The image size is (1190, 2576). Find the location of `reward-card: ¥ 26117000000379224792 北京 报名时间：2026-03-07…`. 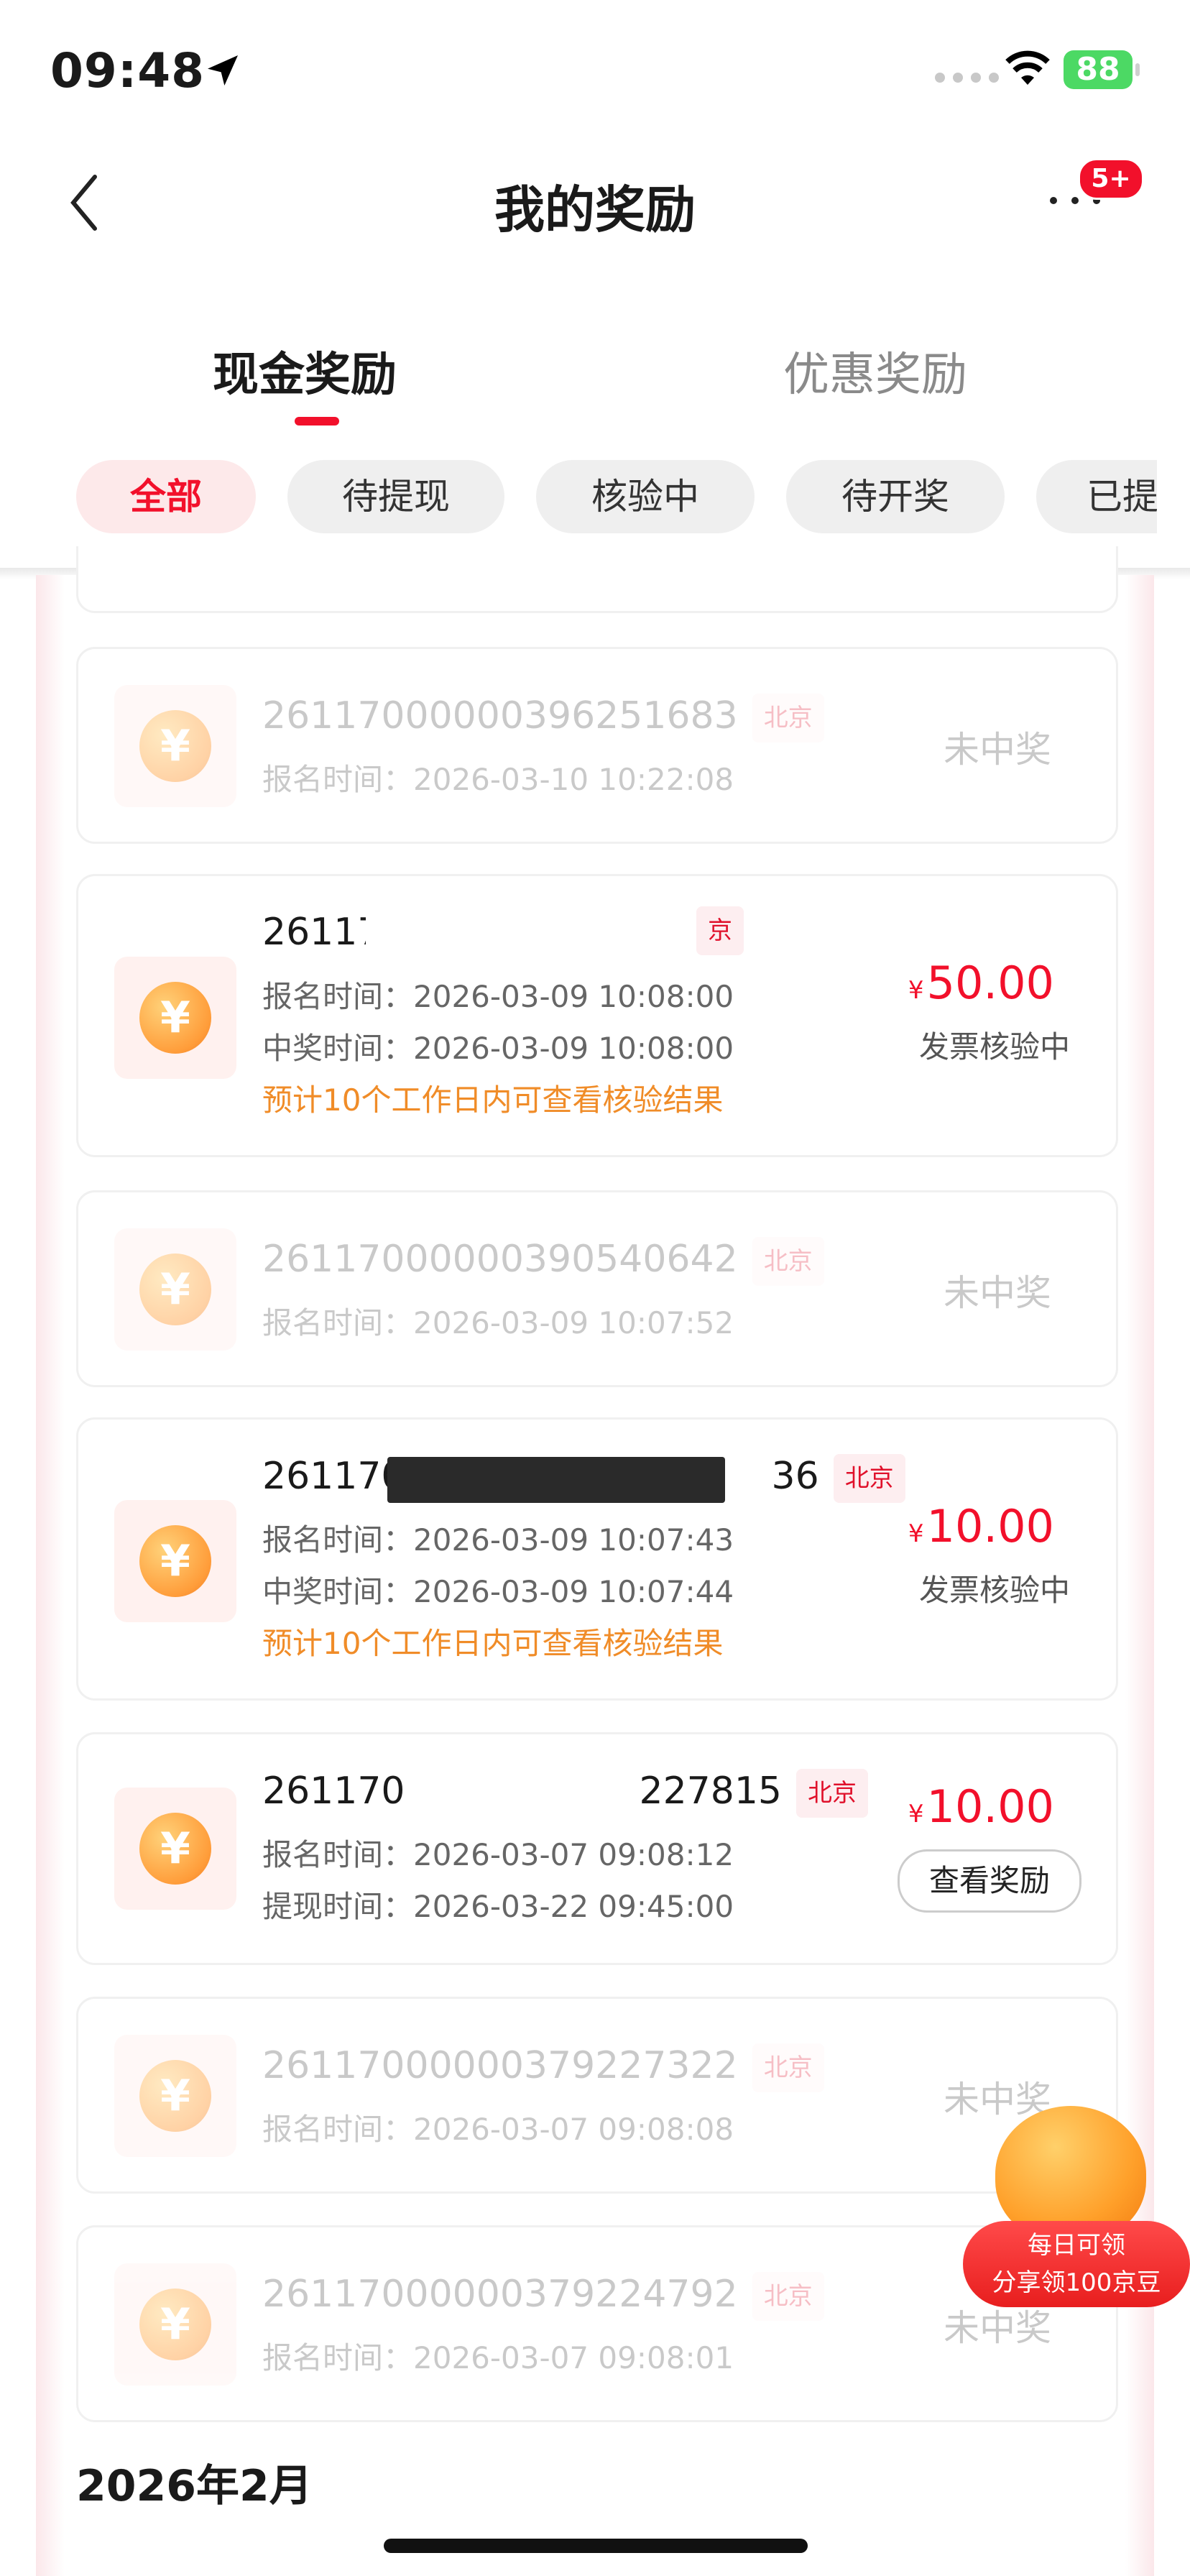

reward-card: ¥ 26117000000379224792 北京 报名时间：2026-03-07… is located at coordinates (597, 2323).